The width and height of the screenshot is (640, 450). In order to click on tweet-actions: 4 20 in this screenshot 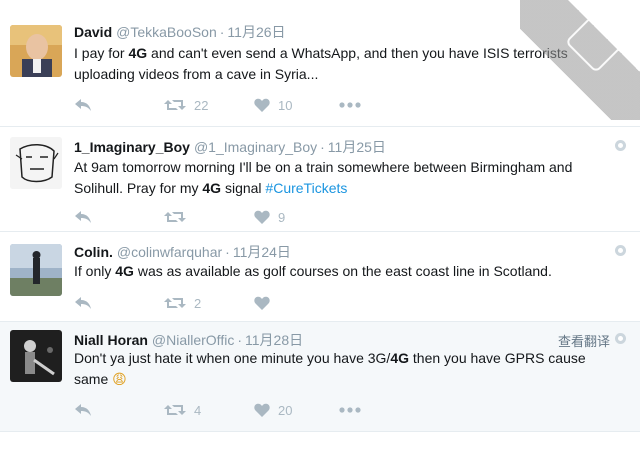, I will do `click(234, 410)`.